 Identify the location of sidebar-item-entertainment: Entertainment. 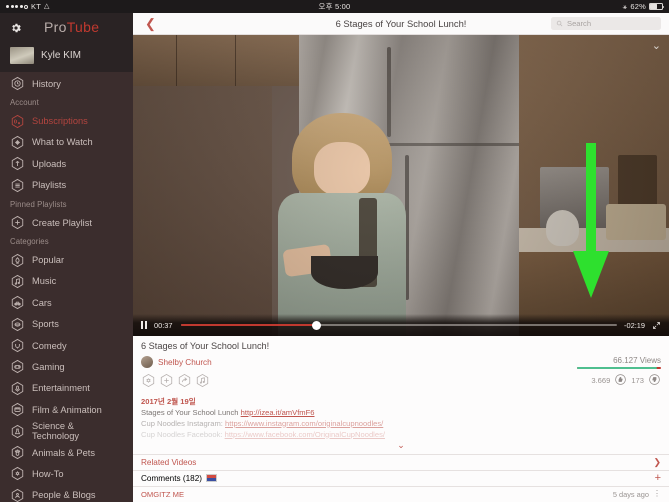
(66, 388).